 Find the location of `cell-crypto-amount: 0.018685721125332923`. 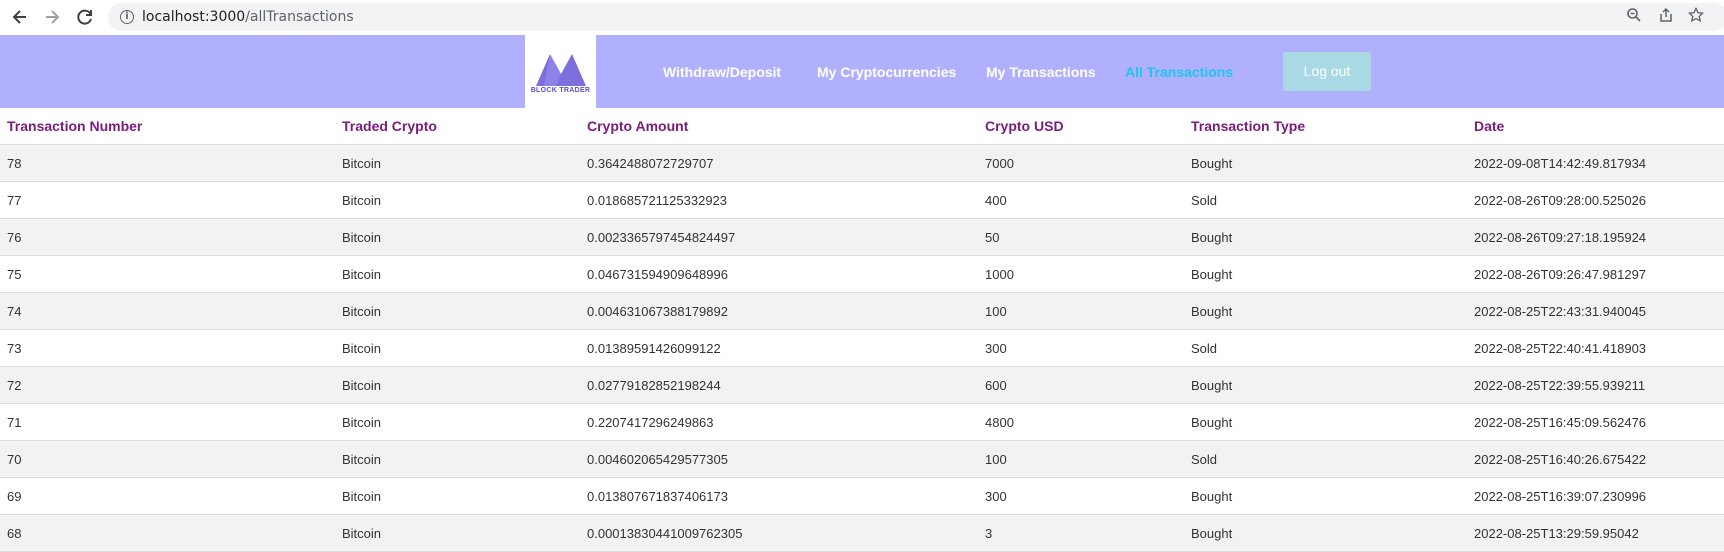

cell-crypto-amount: 0.018685721125332923 is located at coordinates (657, 200).